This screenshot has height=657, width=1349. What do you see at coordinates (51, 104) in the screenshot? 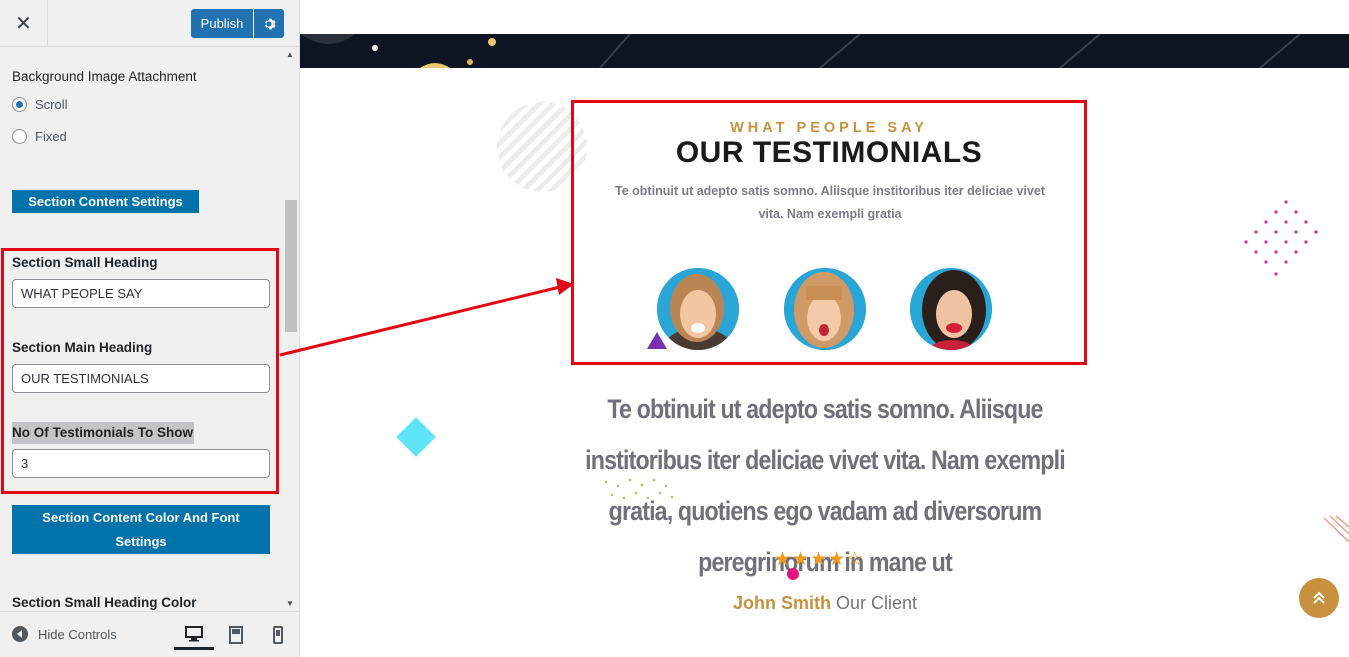
I see `radio-scroll-label: Scroll` at bounding box center [51, 104].